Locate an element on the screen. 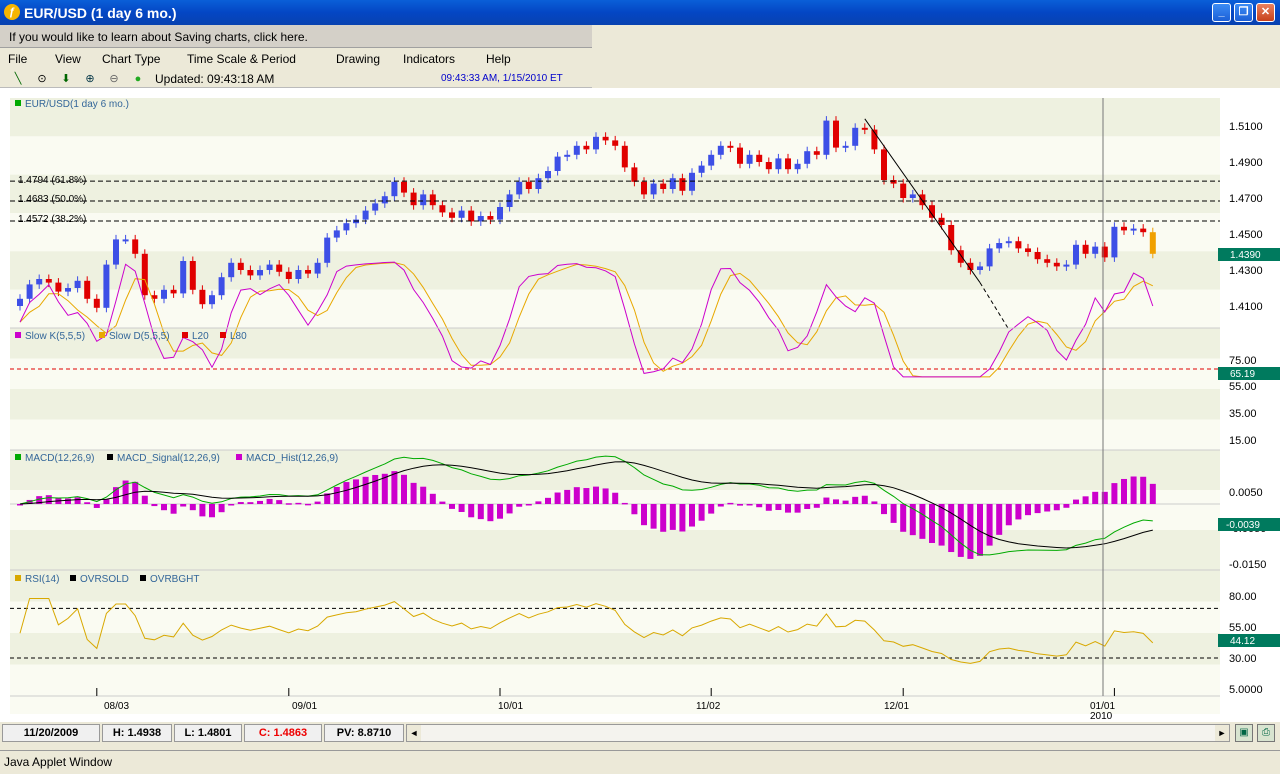 This screenshot has width=1280, height=774. refresh-icon: ● is located at coordinates (138, 79).